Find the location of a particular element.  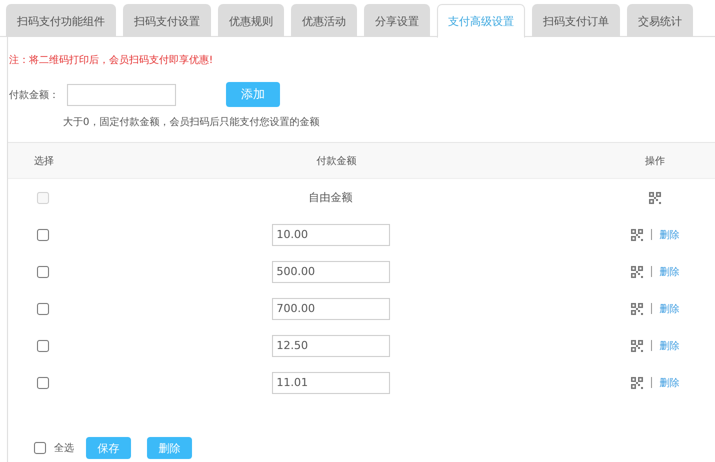

column-header: 选择 is located at coordinates (44, 161).